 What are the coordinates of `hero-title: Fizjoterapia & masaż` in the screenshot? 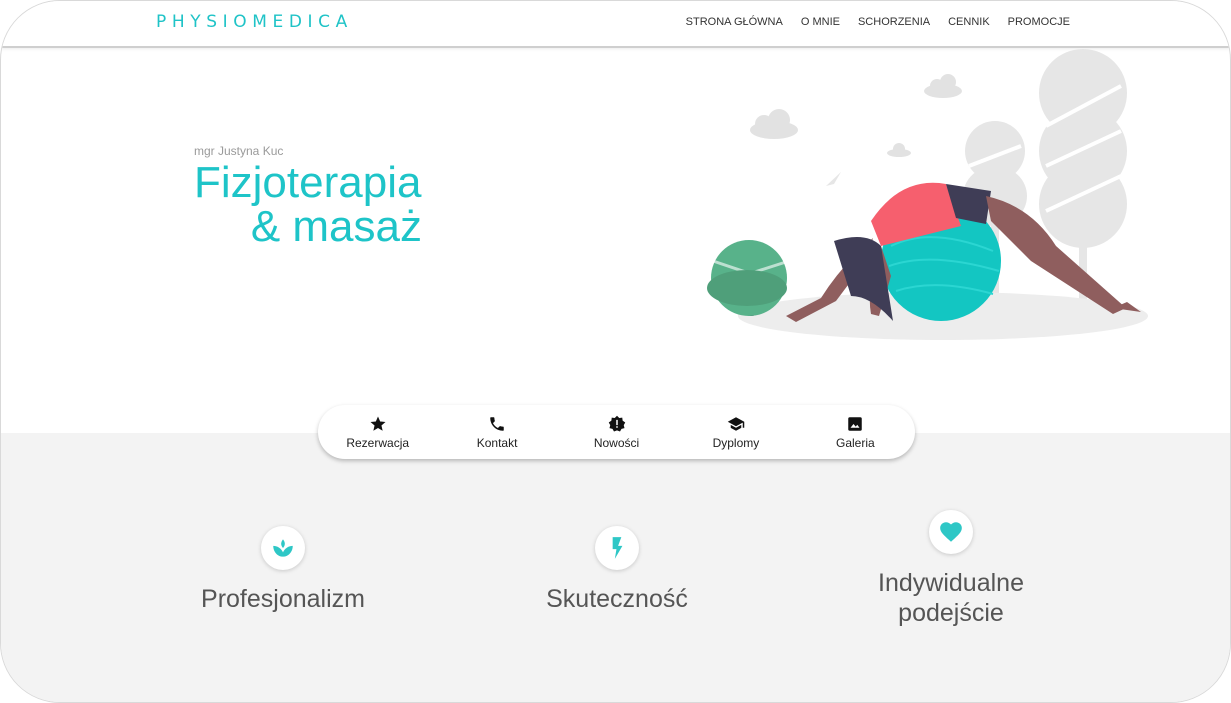 It's located at (314, 205).